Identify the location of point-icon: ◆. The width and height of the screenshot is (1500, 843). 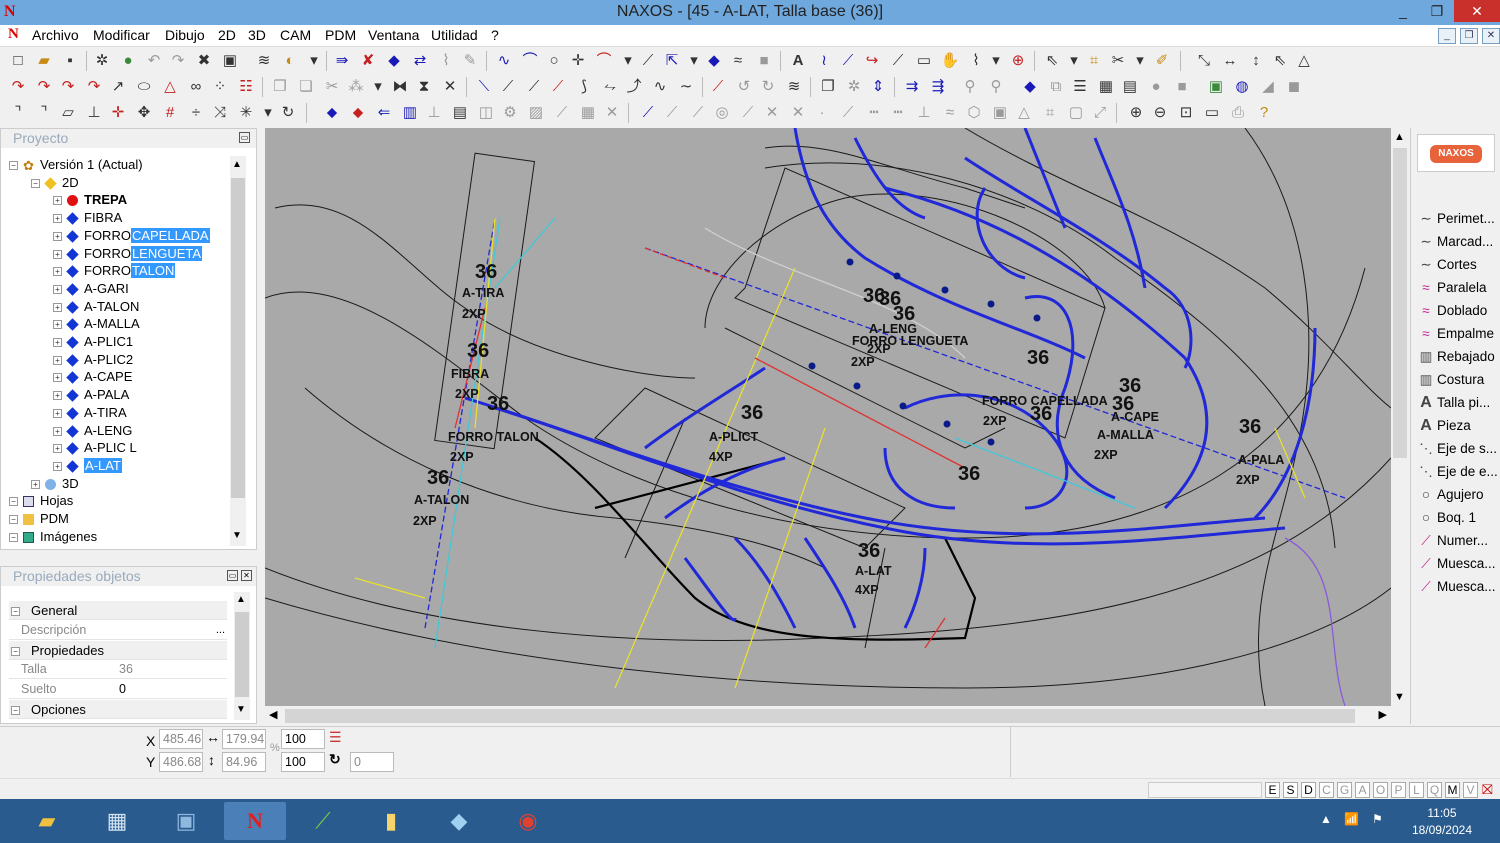
(714, 61).